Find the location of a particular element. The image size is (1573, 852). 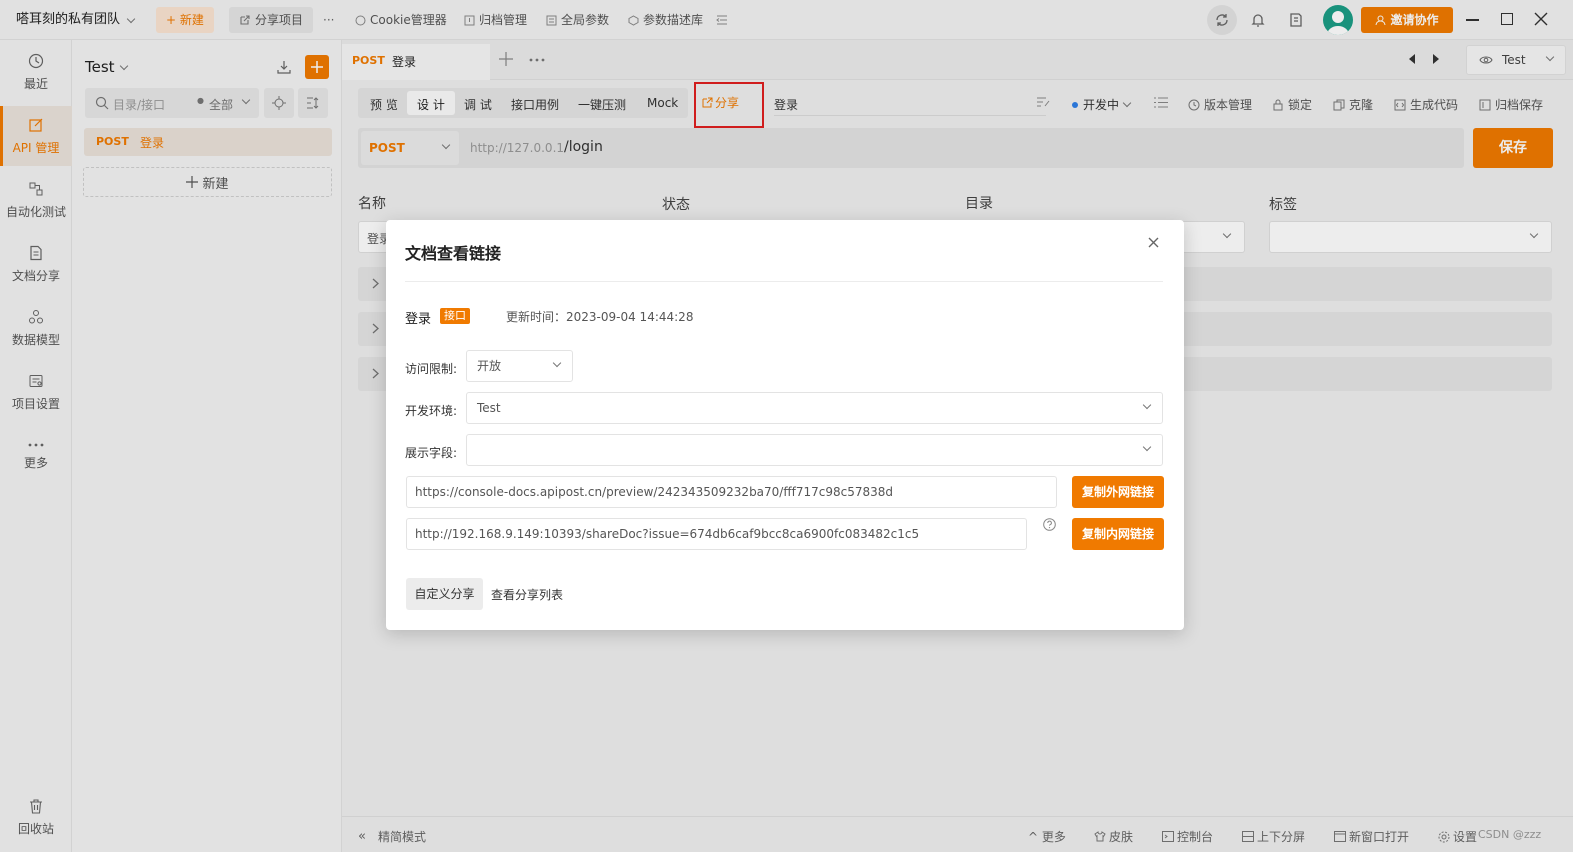

env-value: Test is located at coordinates (489, 408).